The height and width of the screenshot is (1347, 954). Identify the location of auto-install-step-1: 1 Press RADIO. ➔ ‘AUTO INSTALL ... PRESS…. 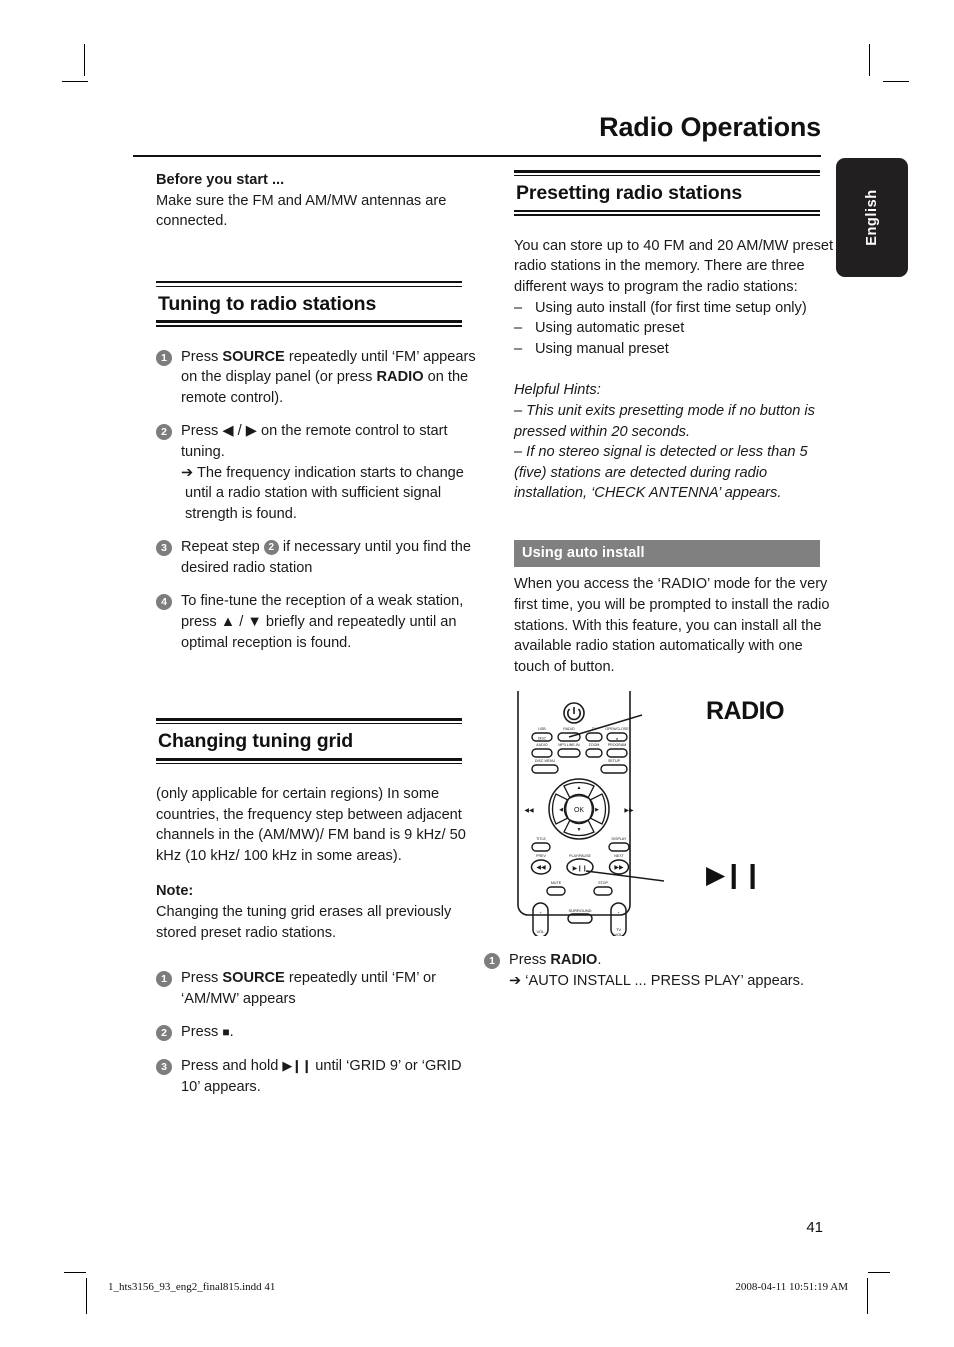
(659, 970).